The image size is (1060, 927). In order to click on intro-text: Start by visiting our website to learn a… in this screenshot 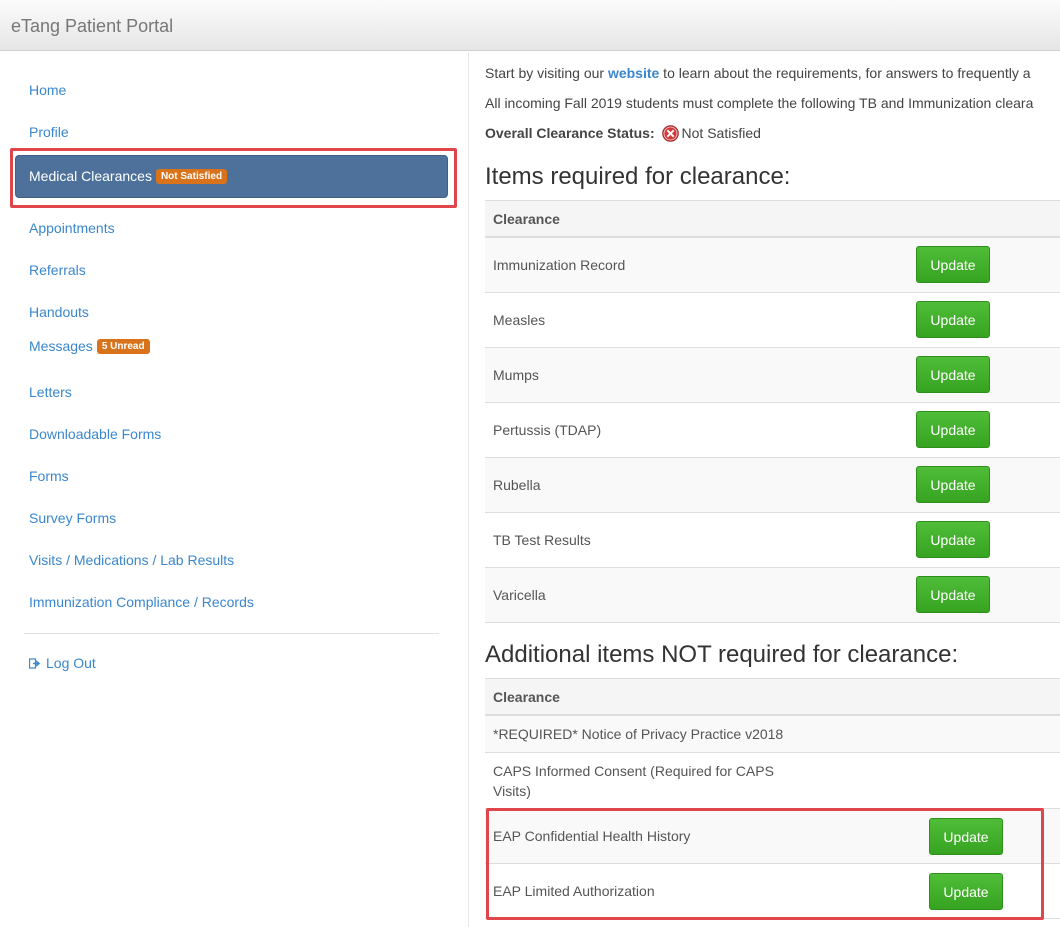, I will do `click(758, 73)`.